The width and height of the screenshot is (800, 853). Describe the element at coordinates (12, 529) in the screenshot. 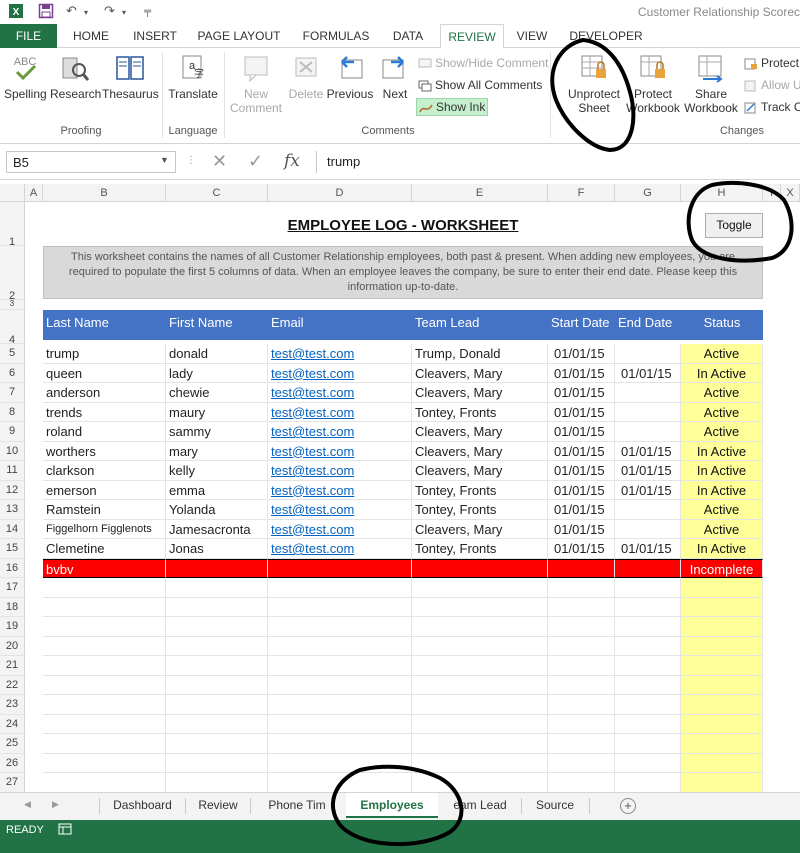

I see `row-header: 14` at that location.